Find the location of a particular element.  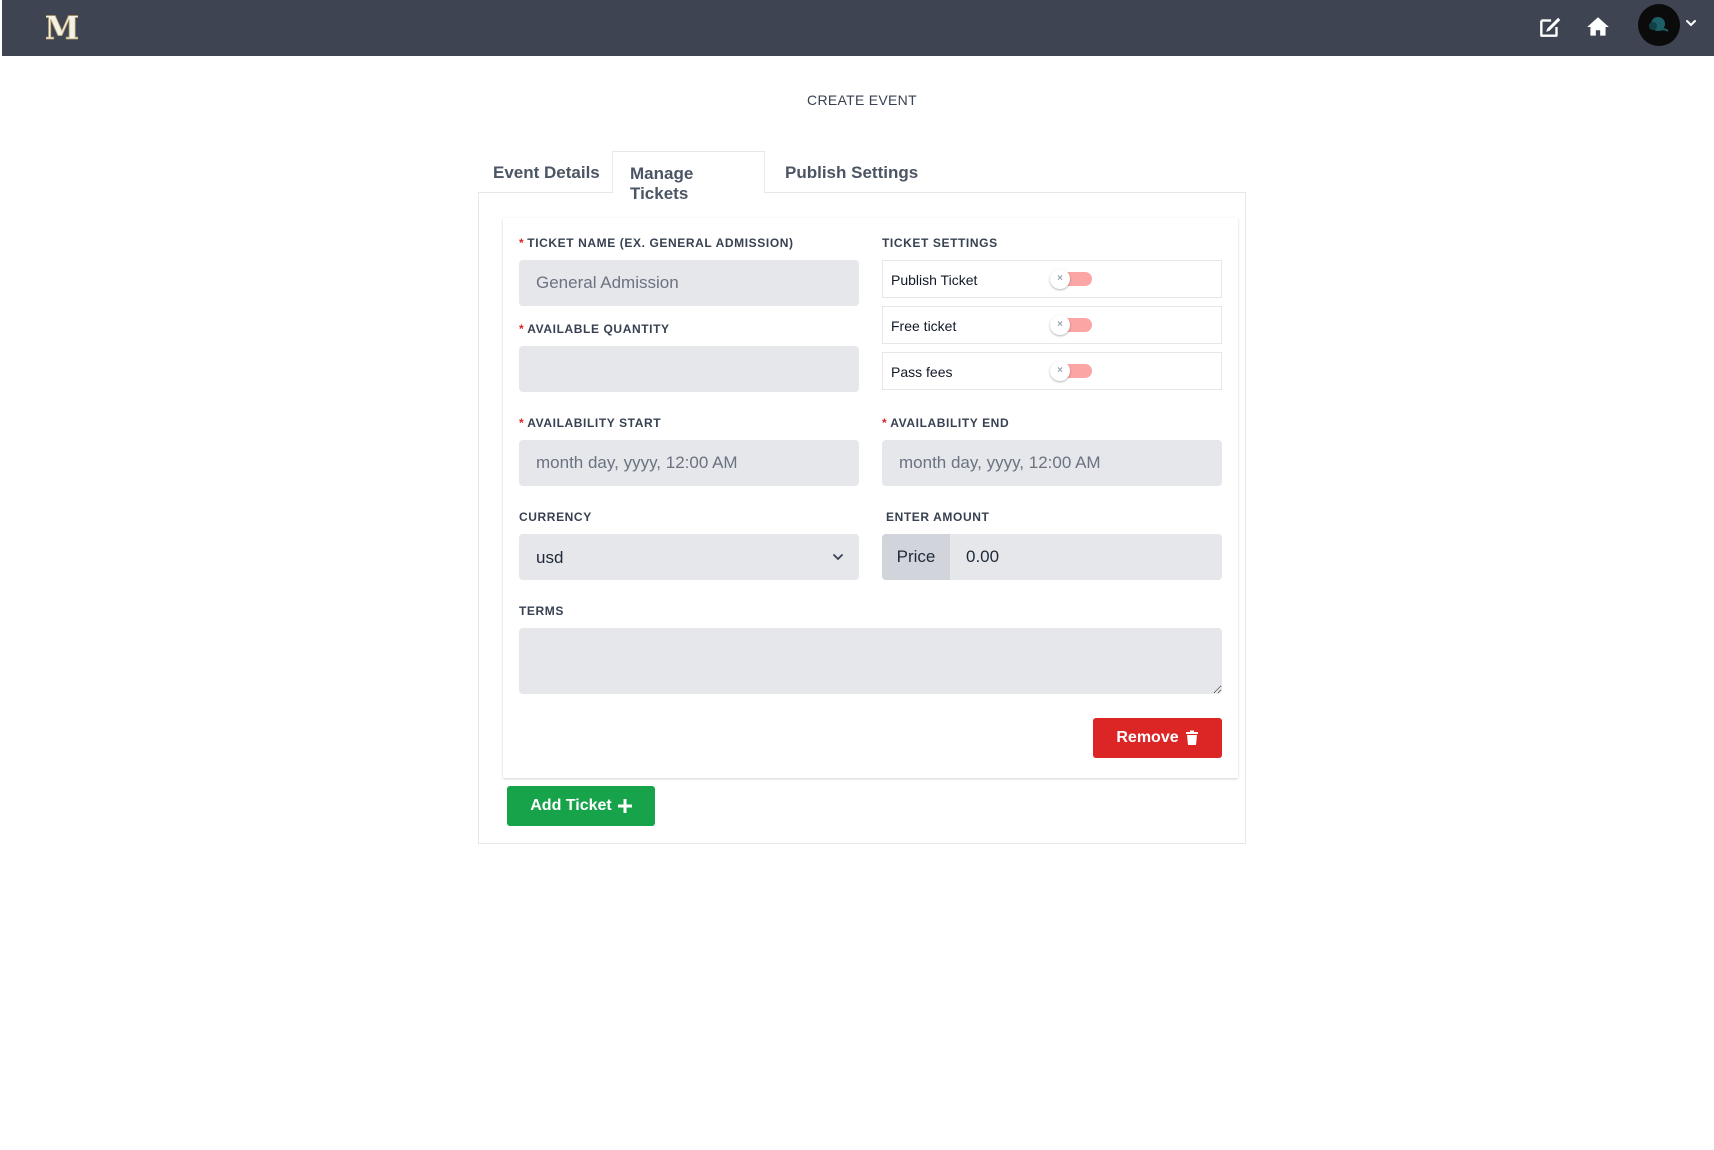

availability-start-label: * Availability Start is located at coordinates (590, 423).